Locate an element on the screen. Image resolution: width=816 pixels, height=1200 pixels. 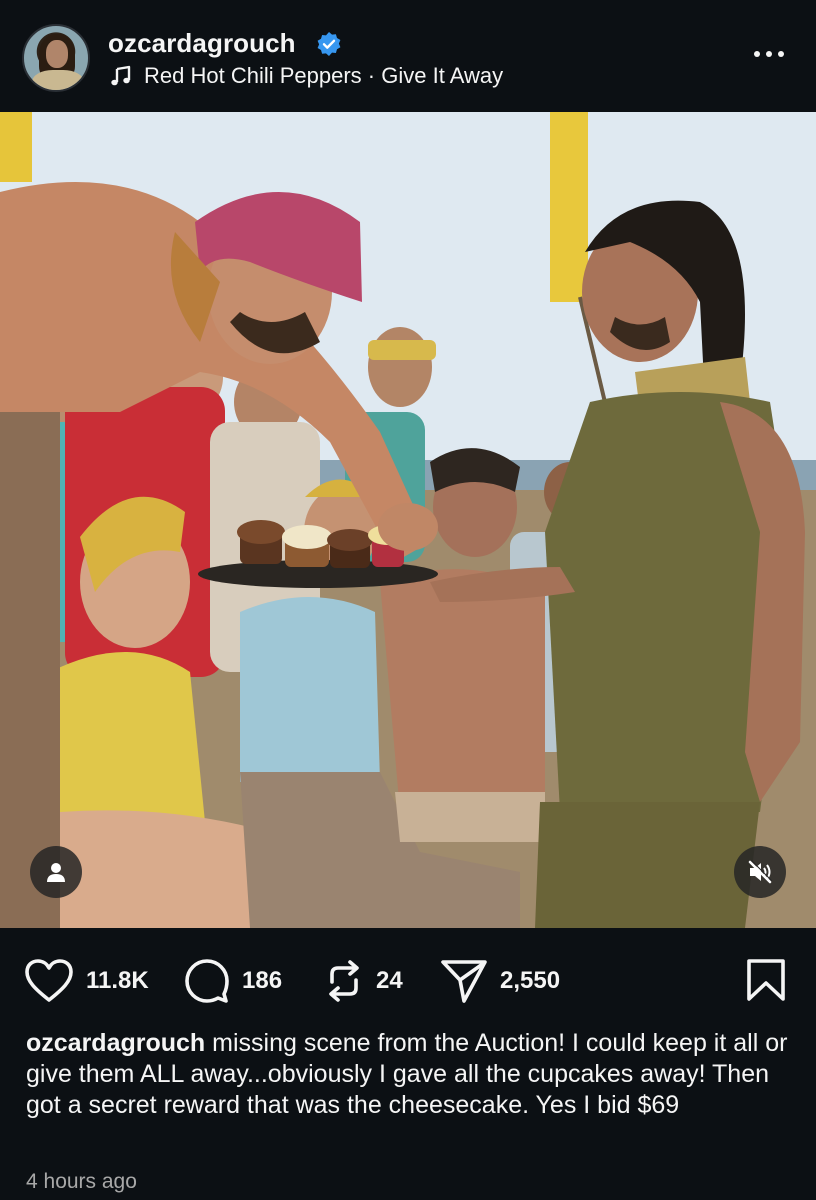
bookmark-icon is located at coordinates (766, 980).